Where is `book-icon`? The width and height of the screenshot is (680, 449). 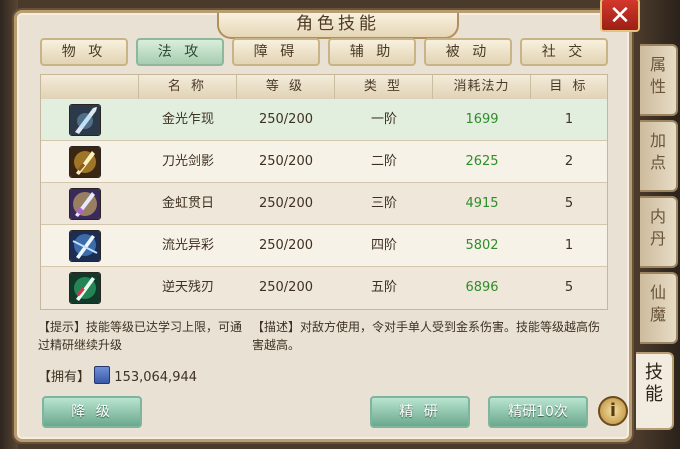
book-icon is located at coordinates (102, 375).